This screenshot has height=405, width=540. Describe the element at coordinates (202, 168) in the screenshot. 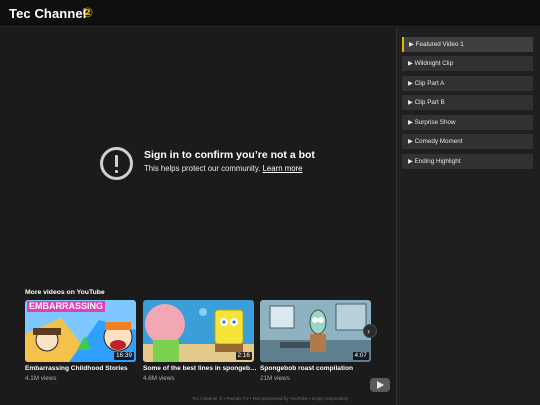

I see `error-subtitle-text: This helps protect our community.` at that location.